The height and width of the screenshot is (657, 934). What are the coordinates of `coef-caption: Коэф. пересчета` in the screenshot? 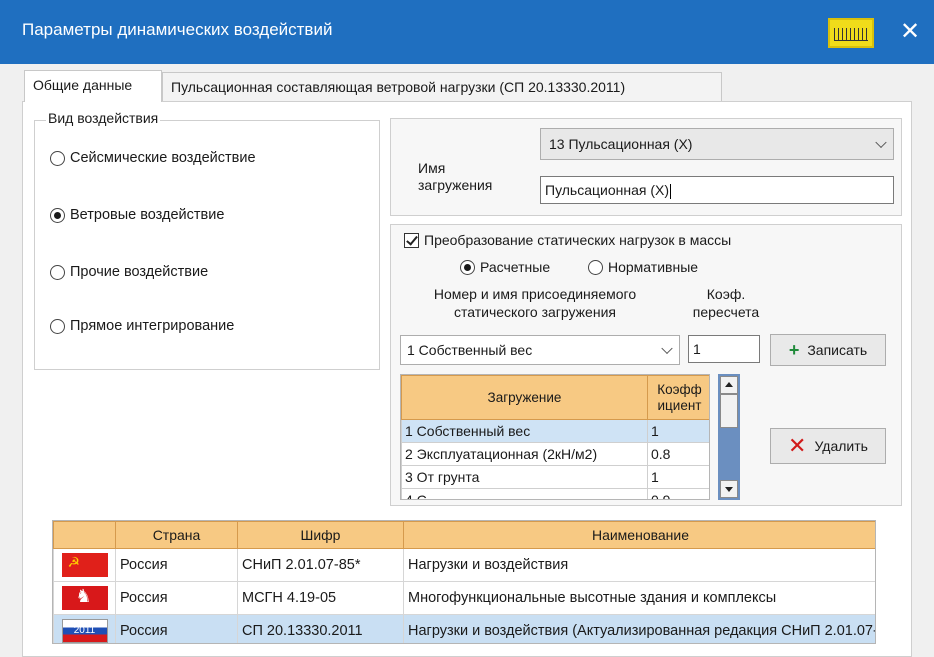 It's located at (726, 303).